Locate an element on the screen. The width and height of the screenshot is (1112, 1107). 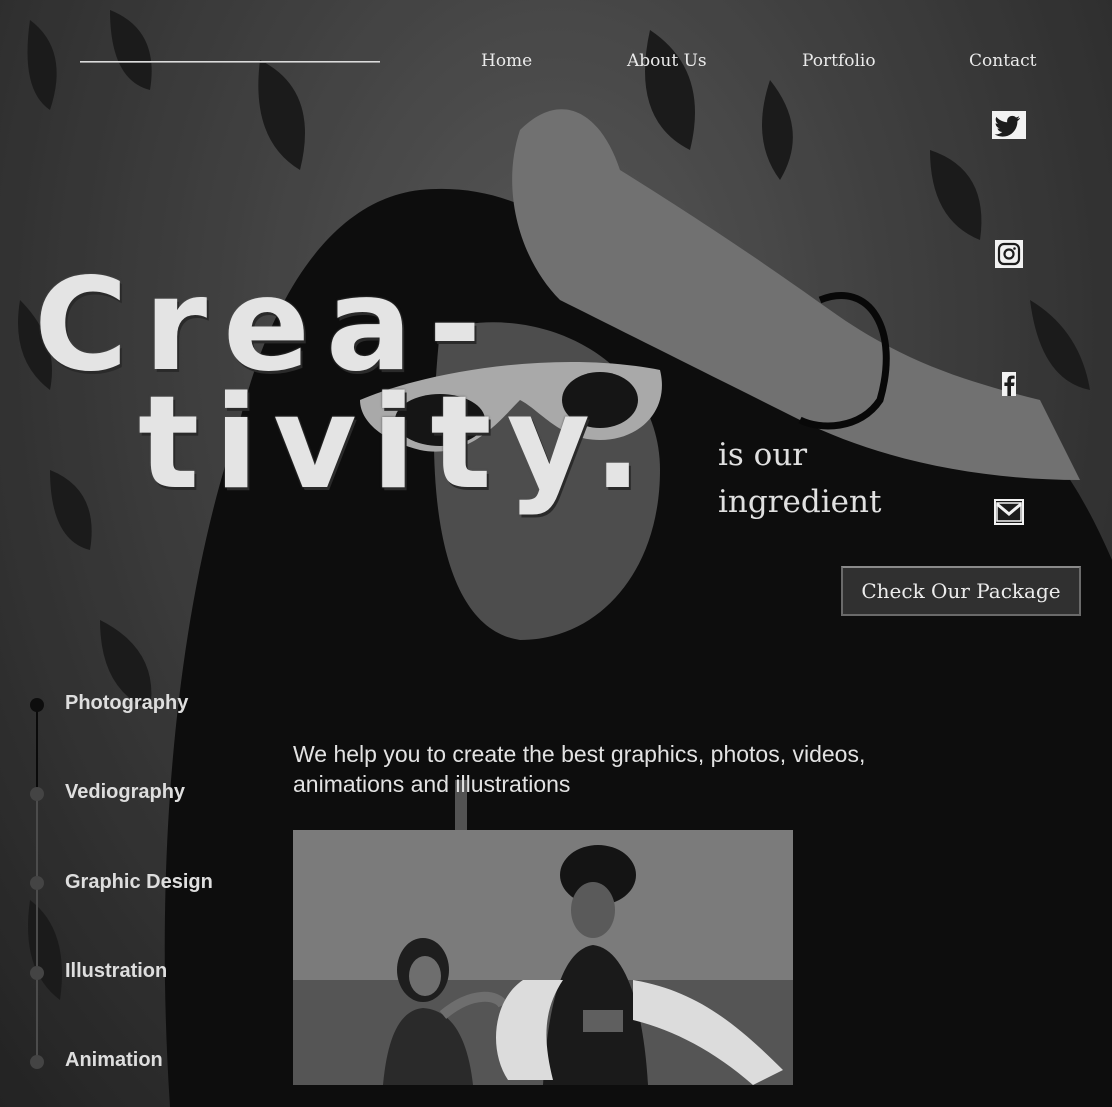
nav-home: Home is located at coordinates (506, 61).